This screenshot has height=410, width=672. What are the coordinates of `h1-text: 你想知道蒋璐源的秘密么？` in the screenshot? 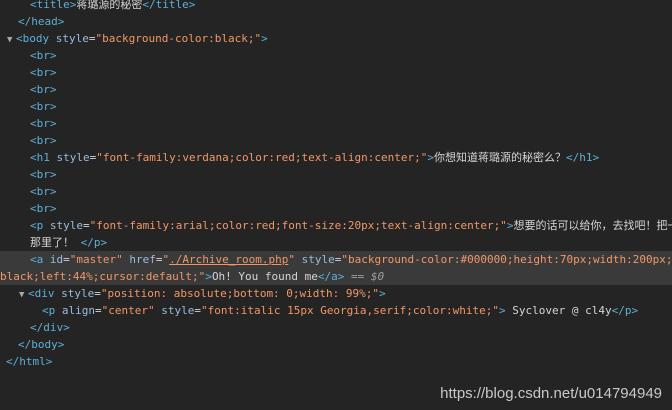 It's located at (500, 157).